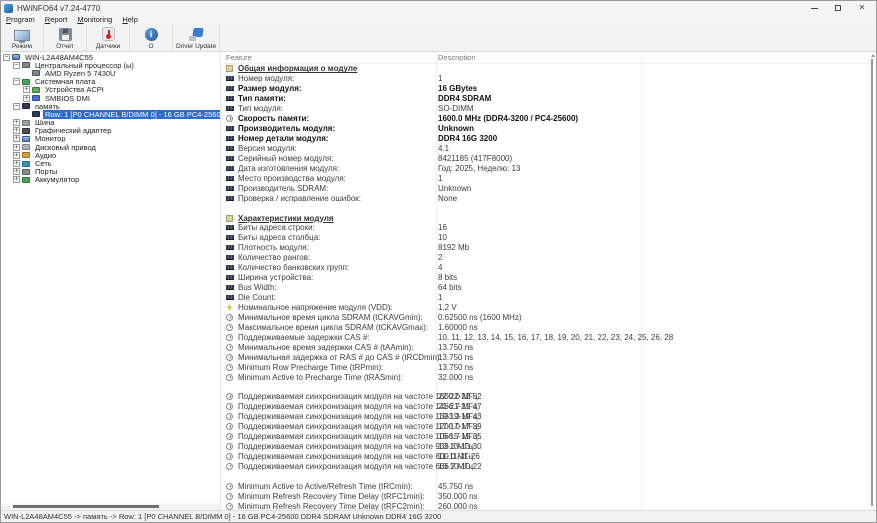 The width and height of the screenshot is (877, 523). I want to click on menu-item-help: Help, so click(129, 19).